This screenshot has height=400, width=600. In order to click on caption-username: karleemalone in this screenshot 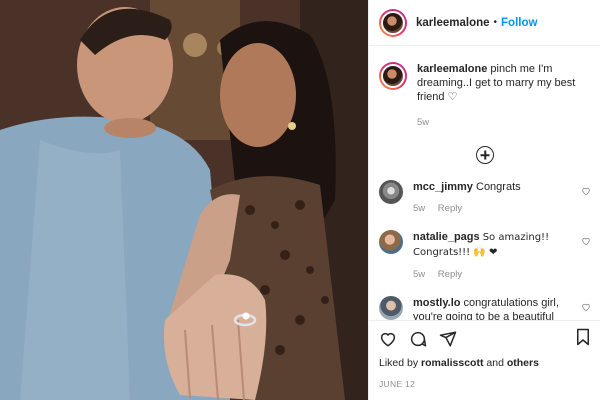, I will do `click(452, 69)`.